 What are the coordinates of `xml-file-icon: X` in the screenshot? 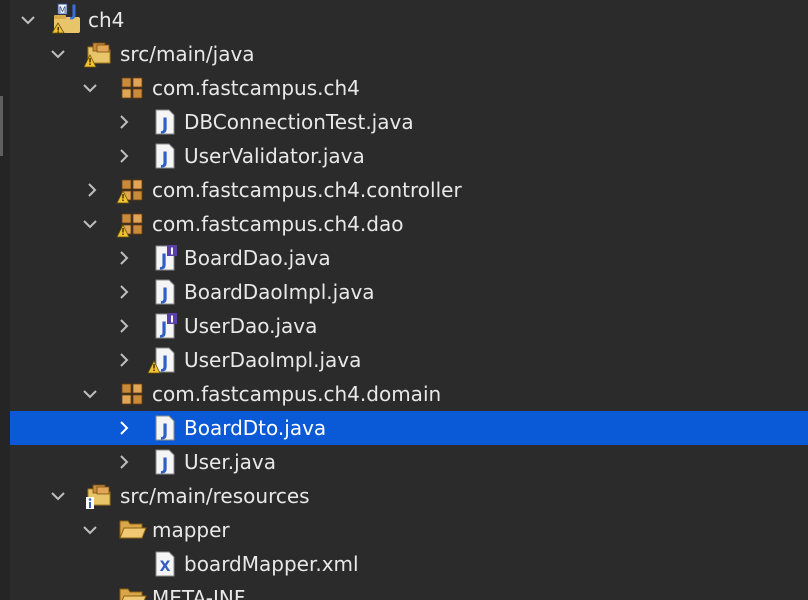 It's located at (166, 564).